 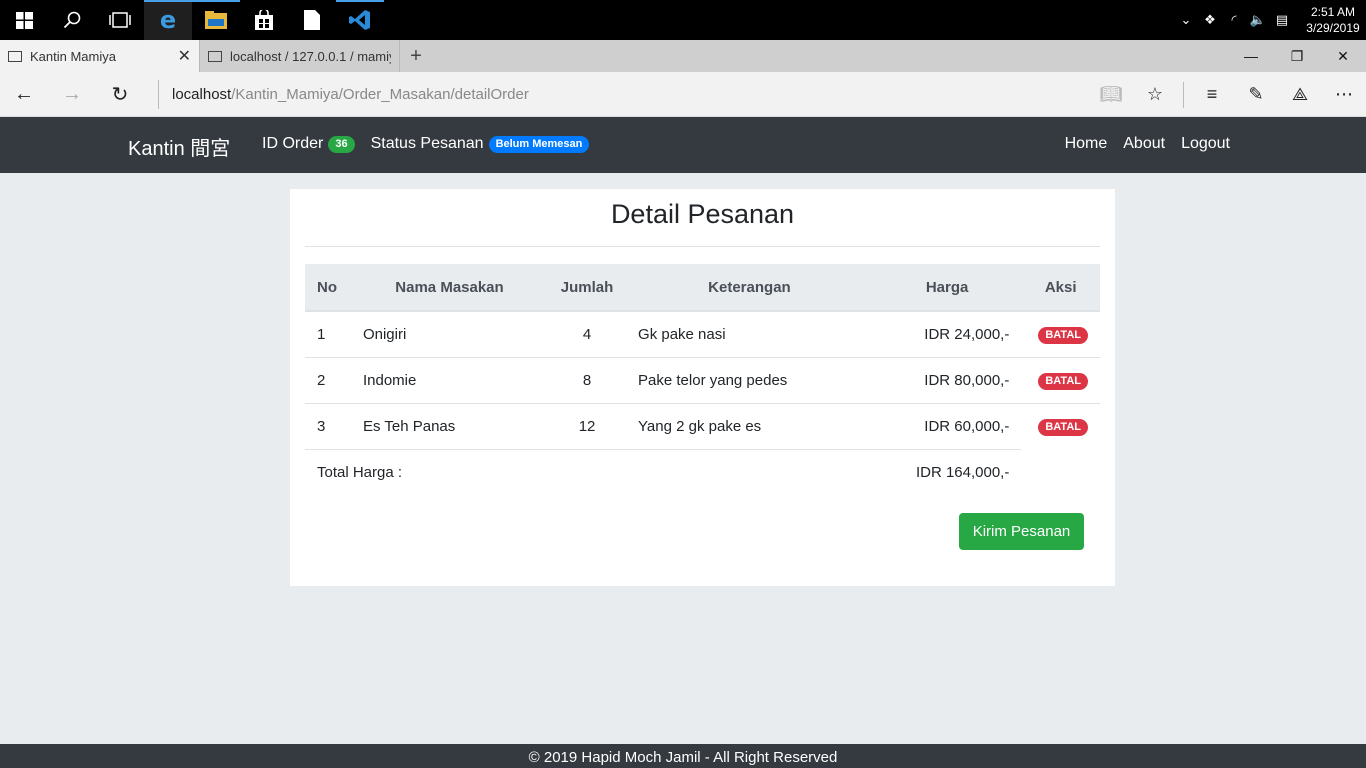 I want to click on clock: 2:51 AM 3/29/2019, so click(x=1333, y=20).